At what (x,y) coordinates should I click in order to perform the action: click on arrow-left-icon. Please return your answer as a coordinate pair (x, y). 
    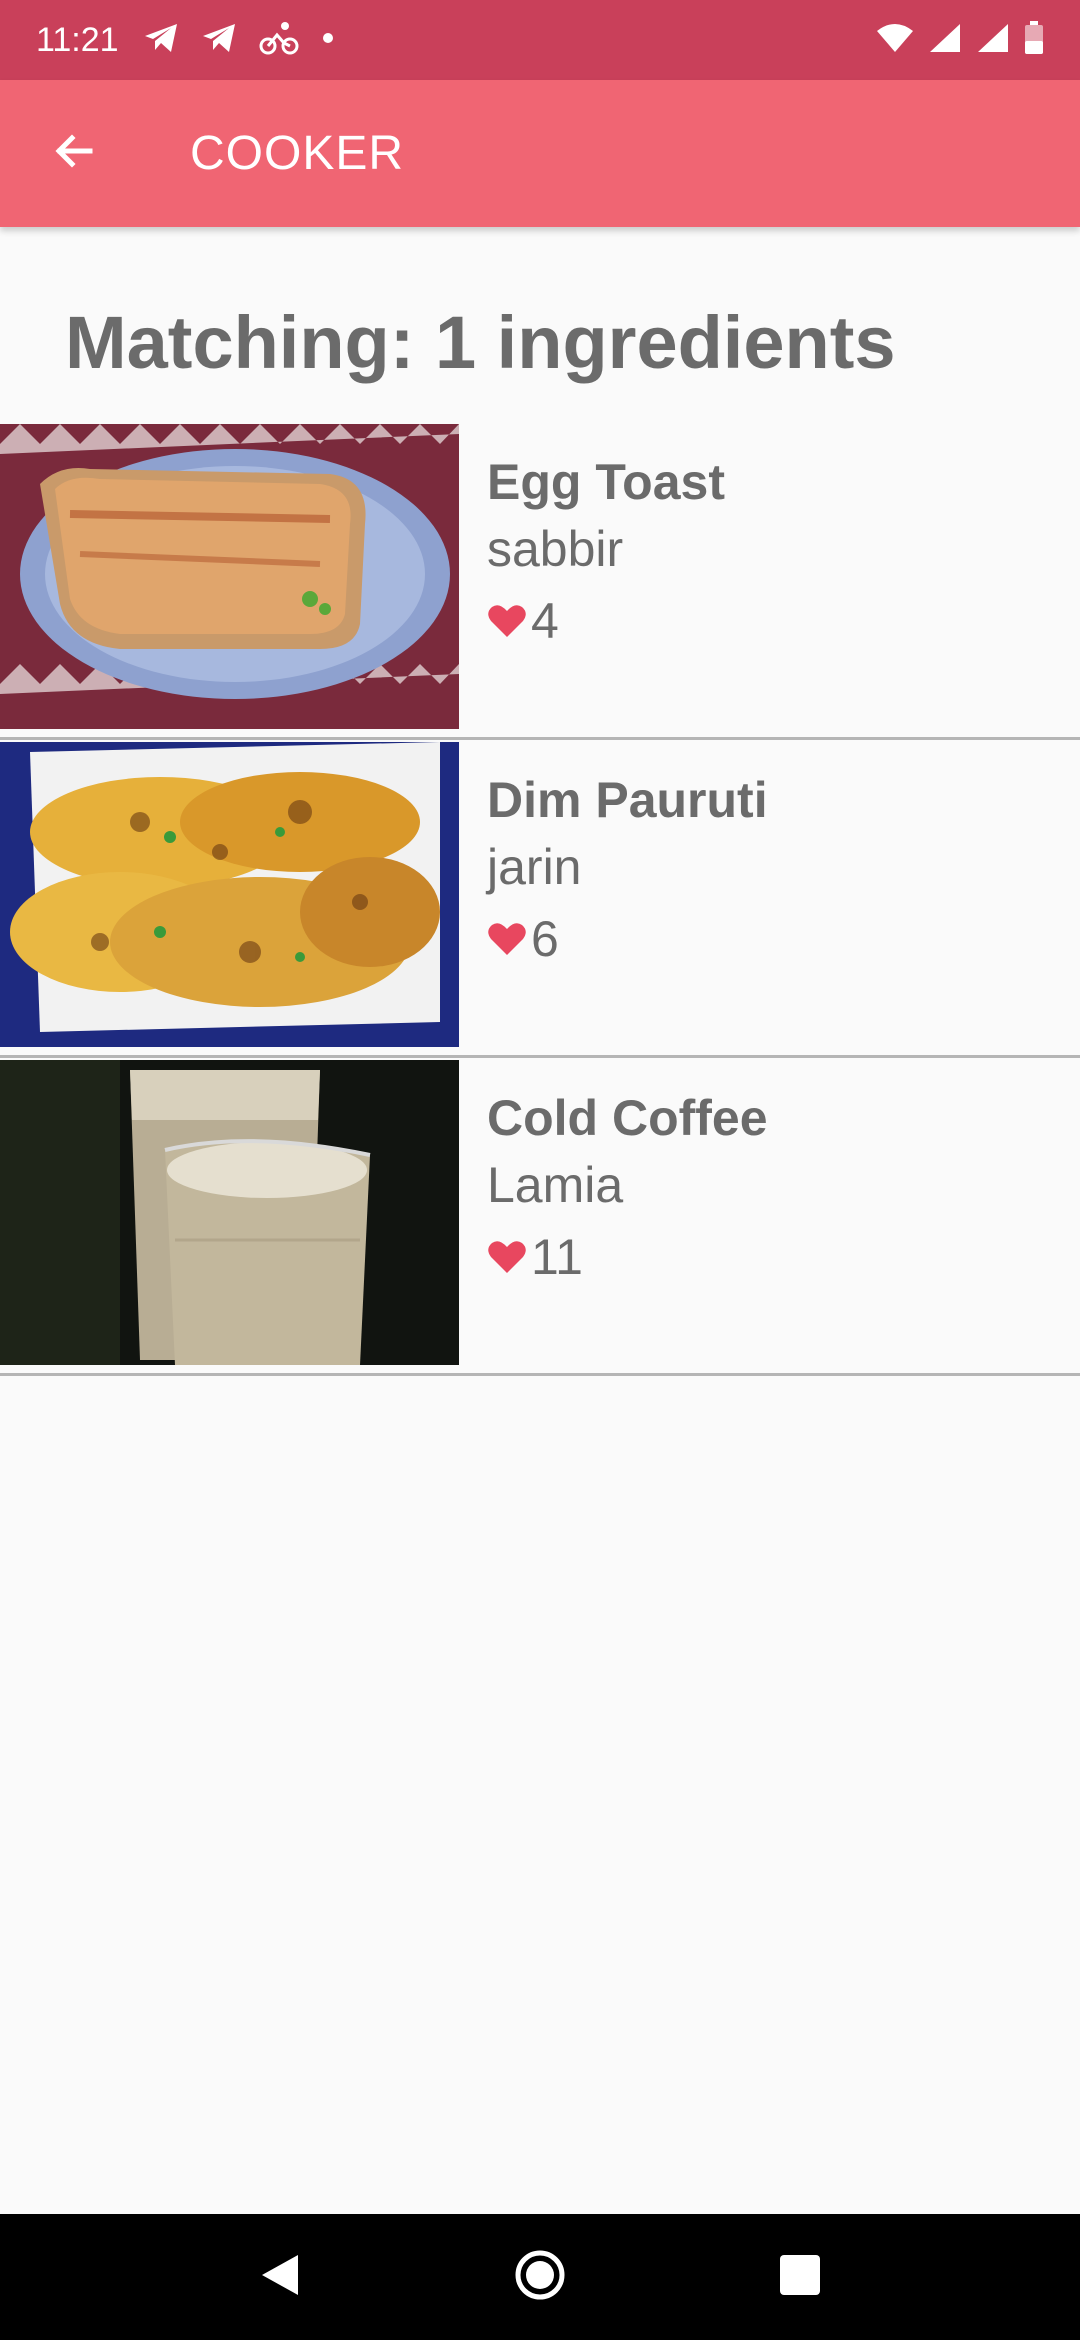
    Looking at the image, I should click on (74, 153).